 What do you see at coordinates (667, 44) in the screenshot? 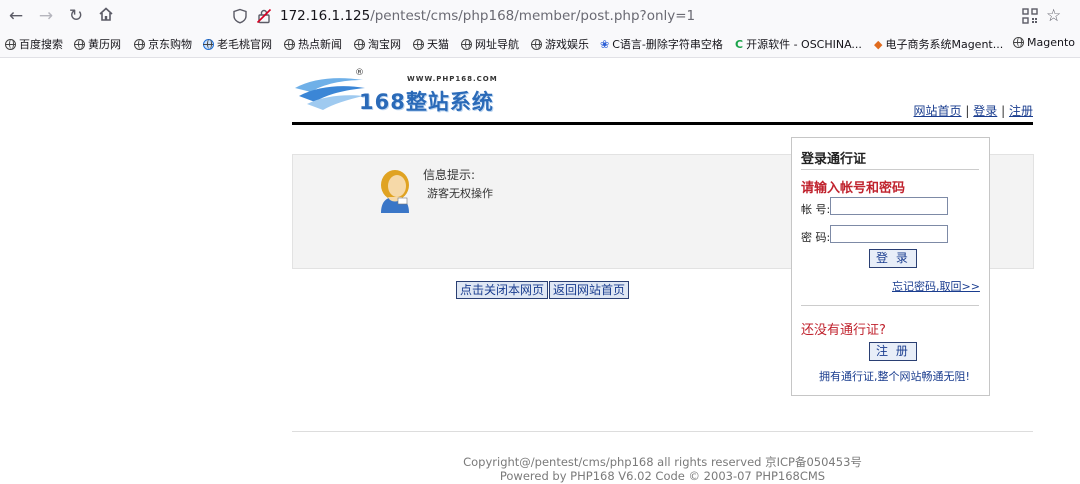
I see `bookmark-label: C语言-删除字符串空格` at bounding box center [667, 44].